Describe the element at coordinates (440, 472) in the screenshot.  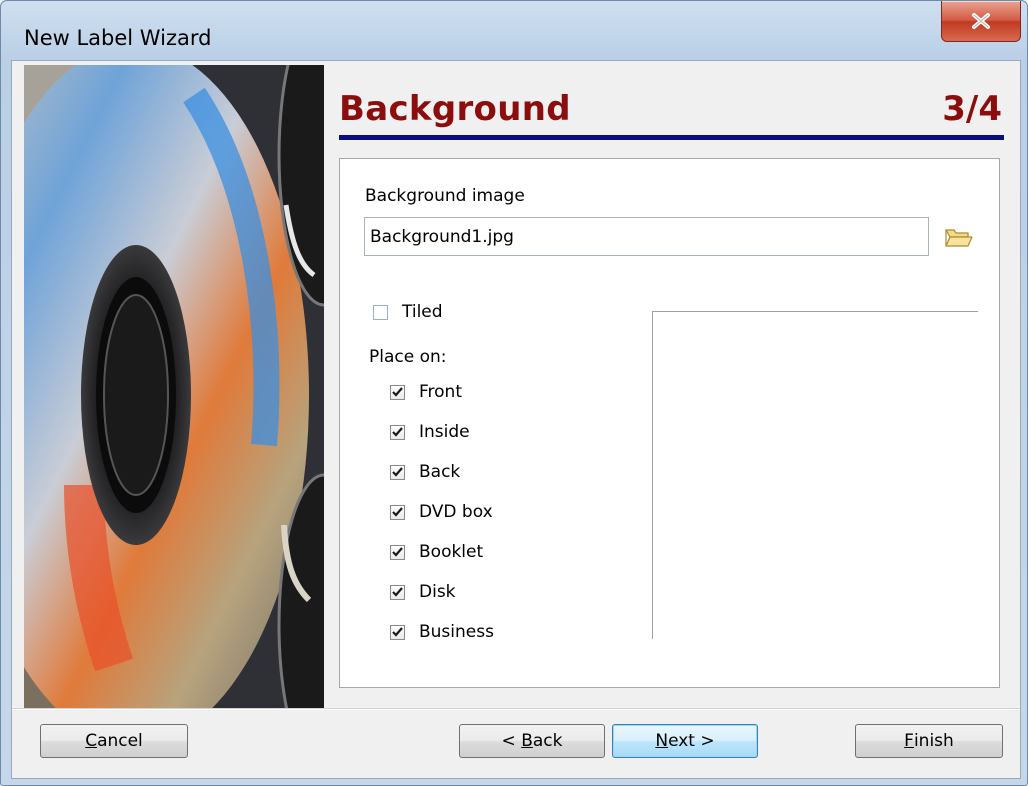
I see `place-on-label-back: Back` at that location.